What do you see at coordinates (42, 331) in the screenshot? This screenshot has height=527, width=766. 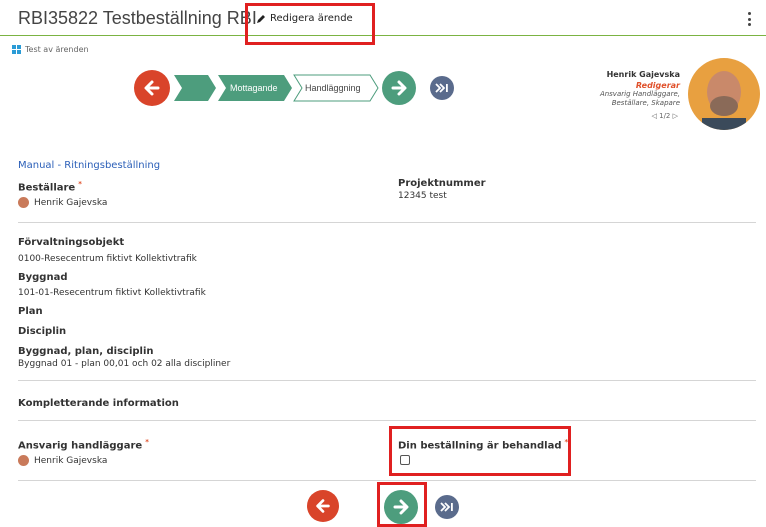 I see `disciplin-label: Disciplin` at bounding box center [42, 331].